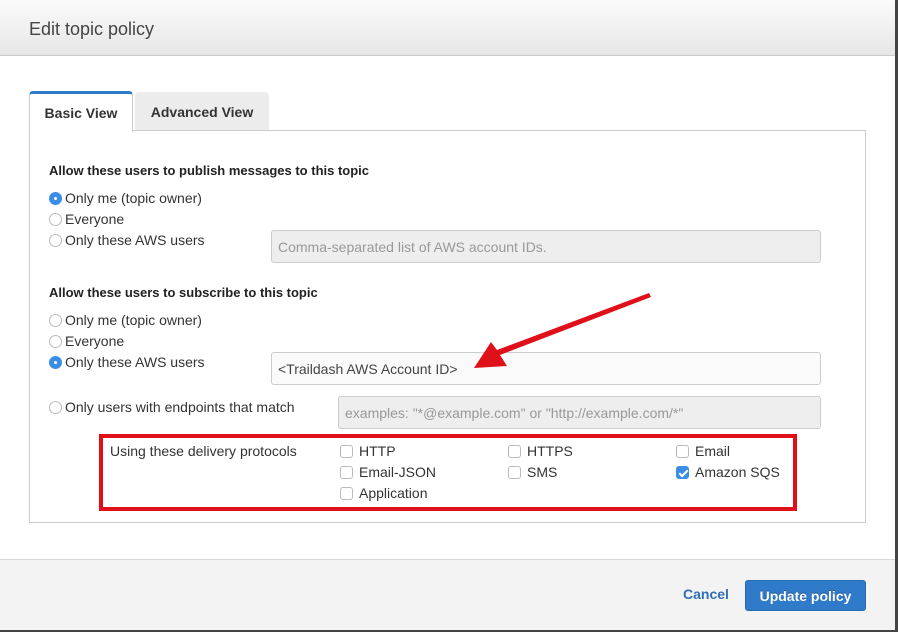 Image resolution: width=898 pixels, height=632 pixels. Describe the element at coordinates (92, 29) in the screenshot. I see `dialog-title: Edit topic policy` at that location.